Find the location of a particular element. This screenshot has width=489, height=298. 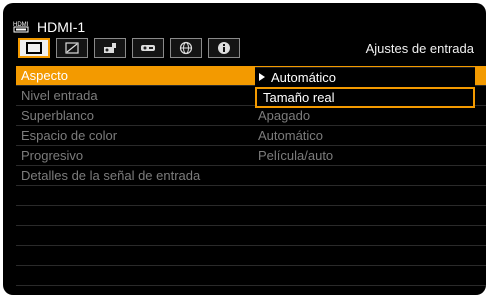

input-source-label: HDMI-1 is located at coordinates (61, 27).